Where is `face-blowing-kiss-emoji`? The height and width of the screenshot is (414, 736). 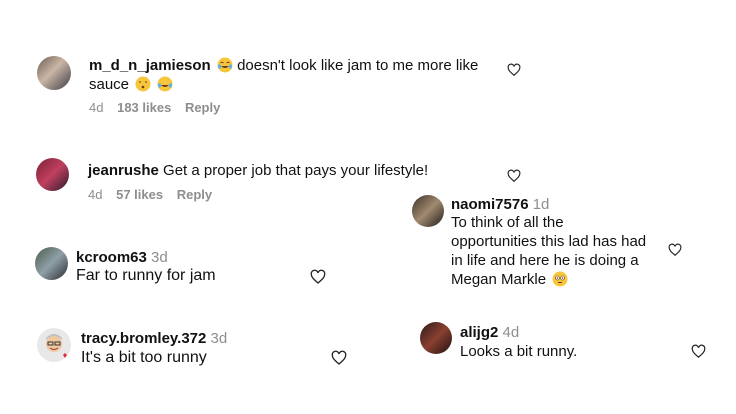 face-blowing-kiss-emoji is located at coordinates (143, 84).